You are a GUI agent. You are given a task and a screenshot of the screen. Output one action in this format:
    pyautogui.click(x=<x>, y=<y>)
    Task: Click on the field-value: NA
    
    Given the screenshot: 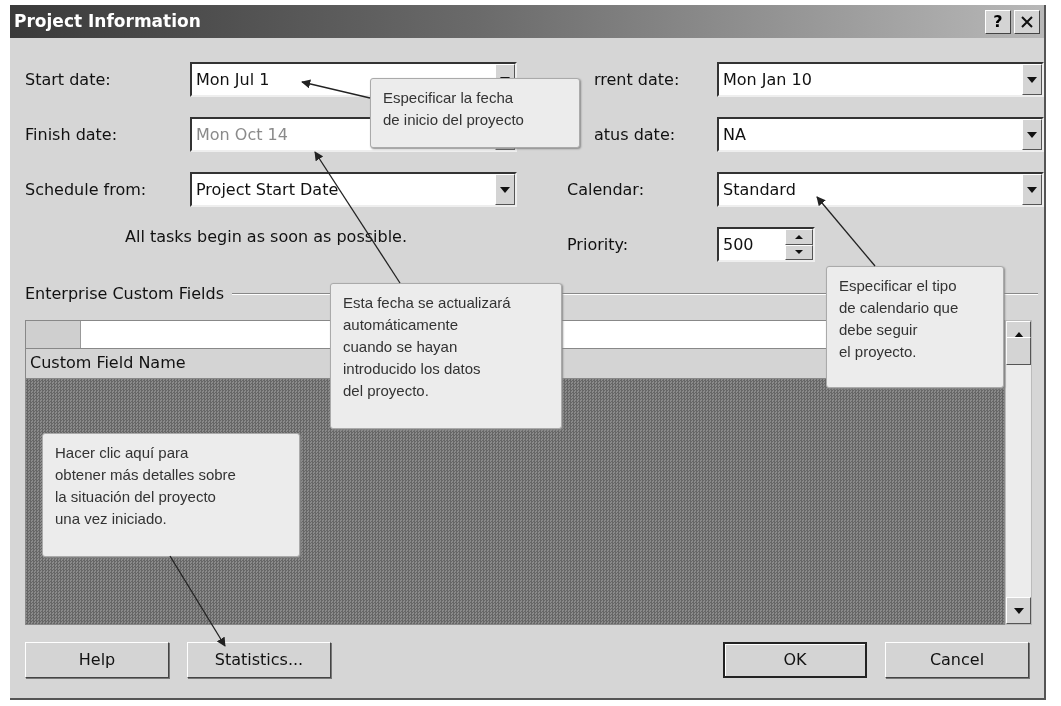 What is the action you would take?
    pyautogui.click(x=734, y=135)
    